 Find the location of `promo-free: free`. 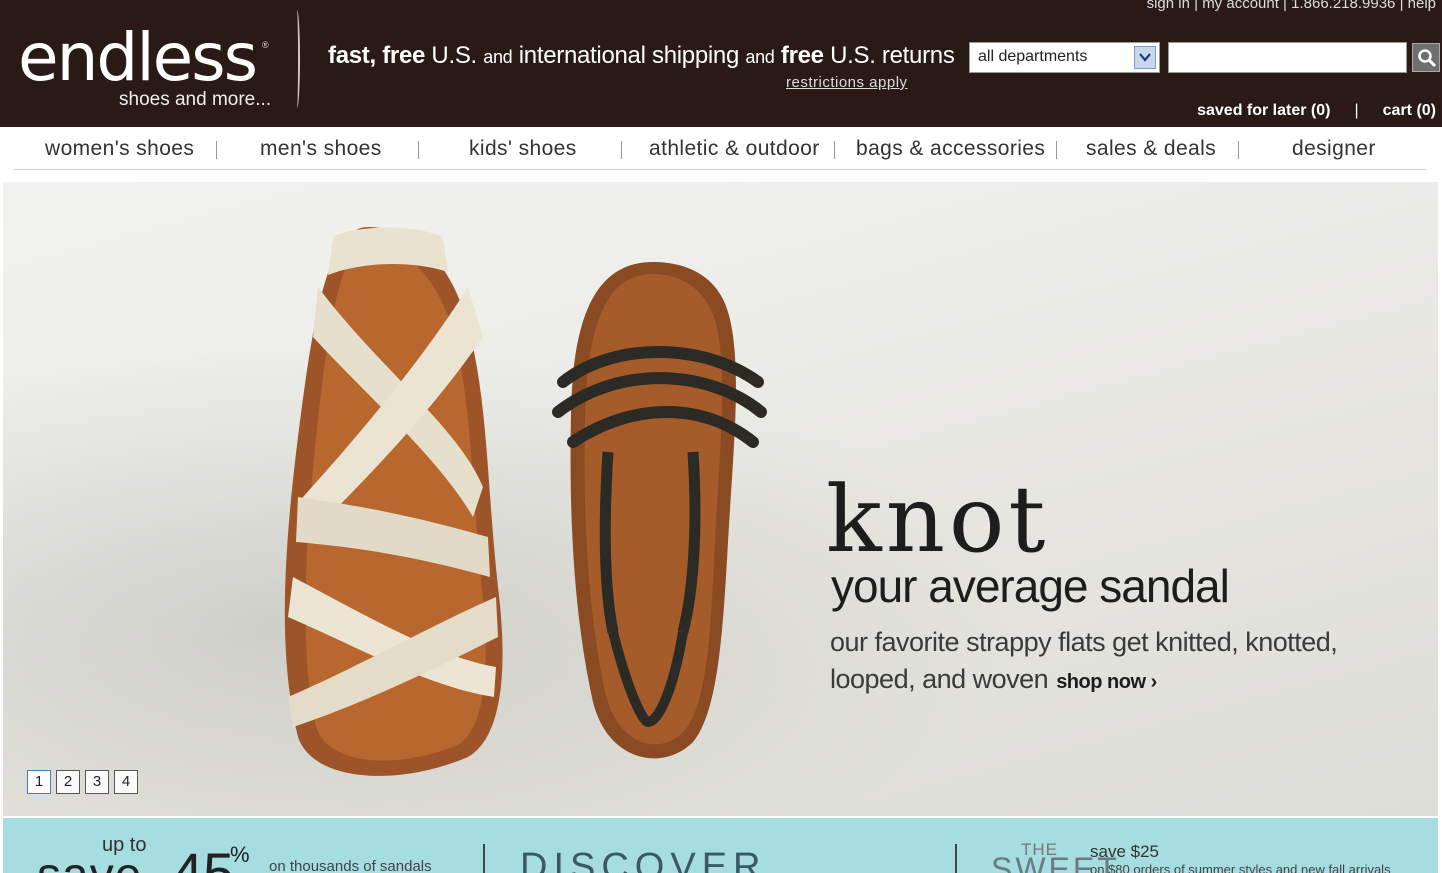

promo-free: free is located at coordinates (799, 55).